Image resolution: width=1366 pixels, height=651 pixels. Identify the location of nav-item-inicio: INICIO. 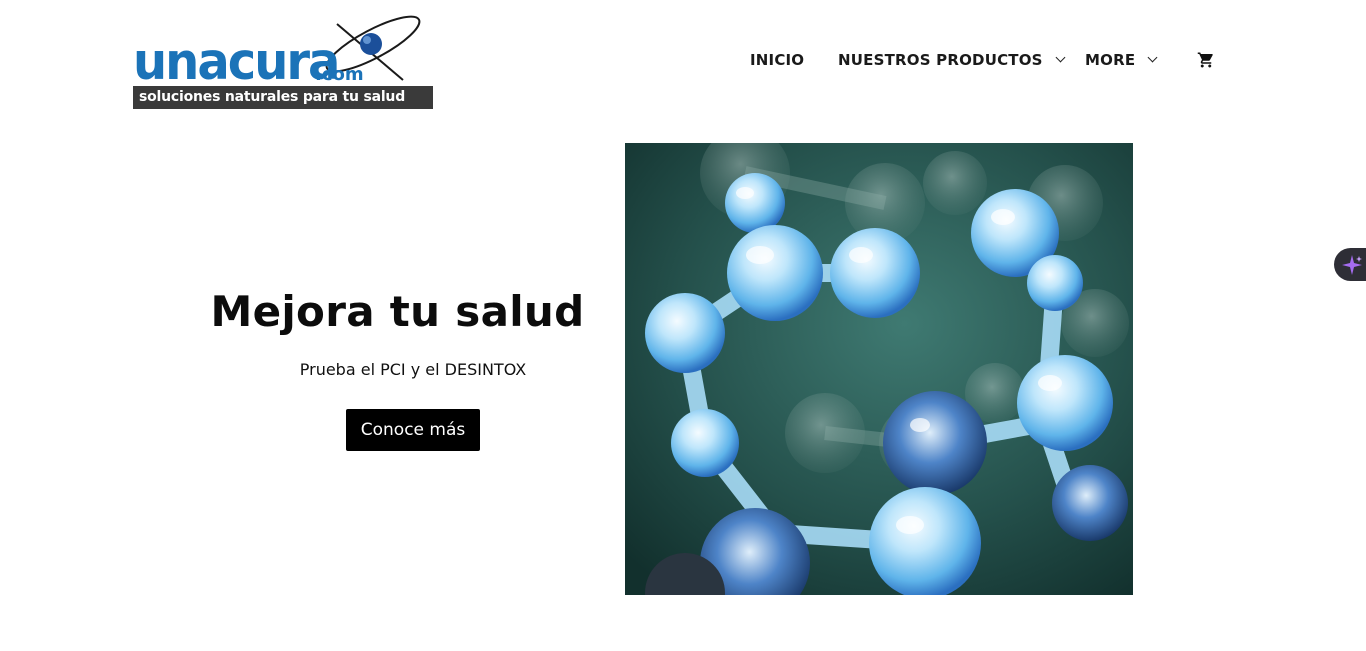
(777, 60).